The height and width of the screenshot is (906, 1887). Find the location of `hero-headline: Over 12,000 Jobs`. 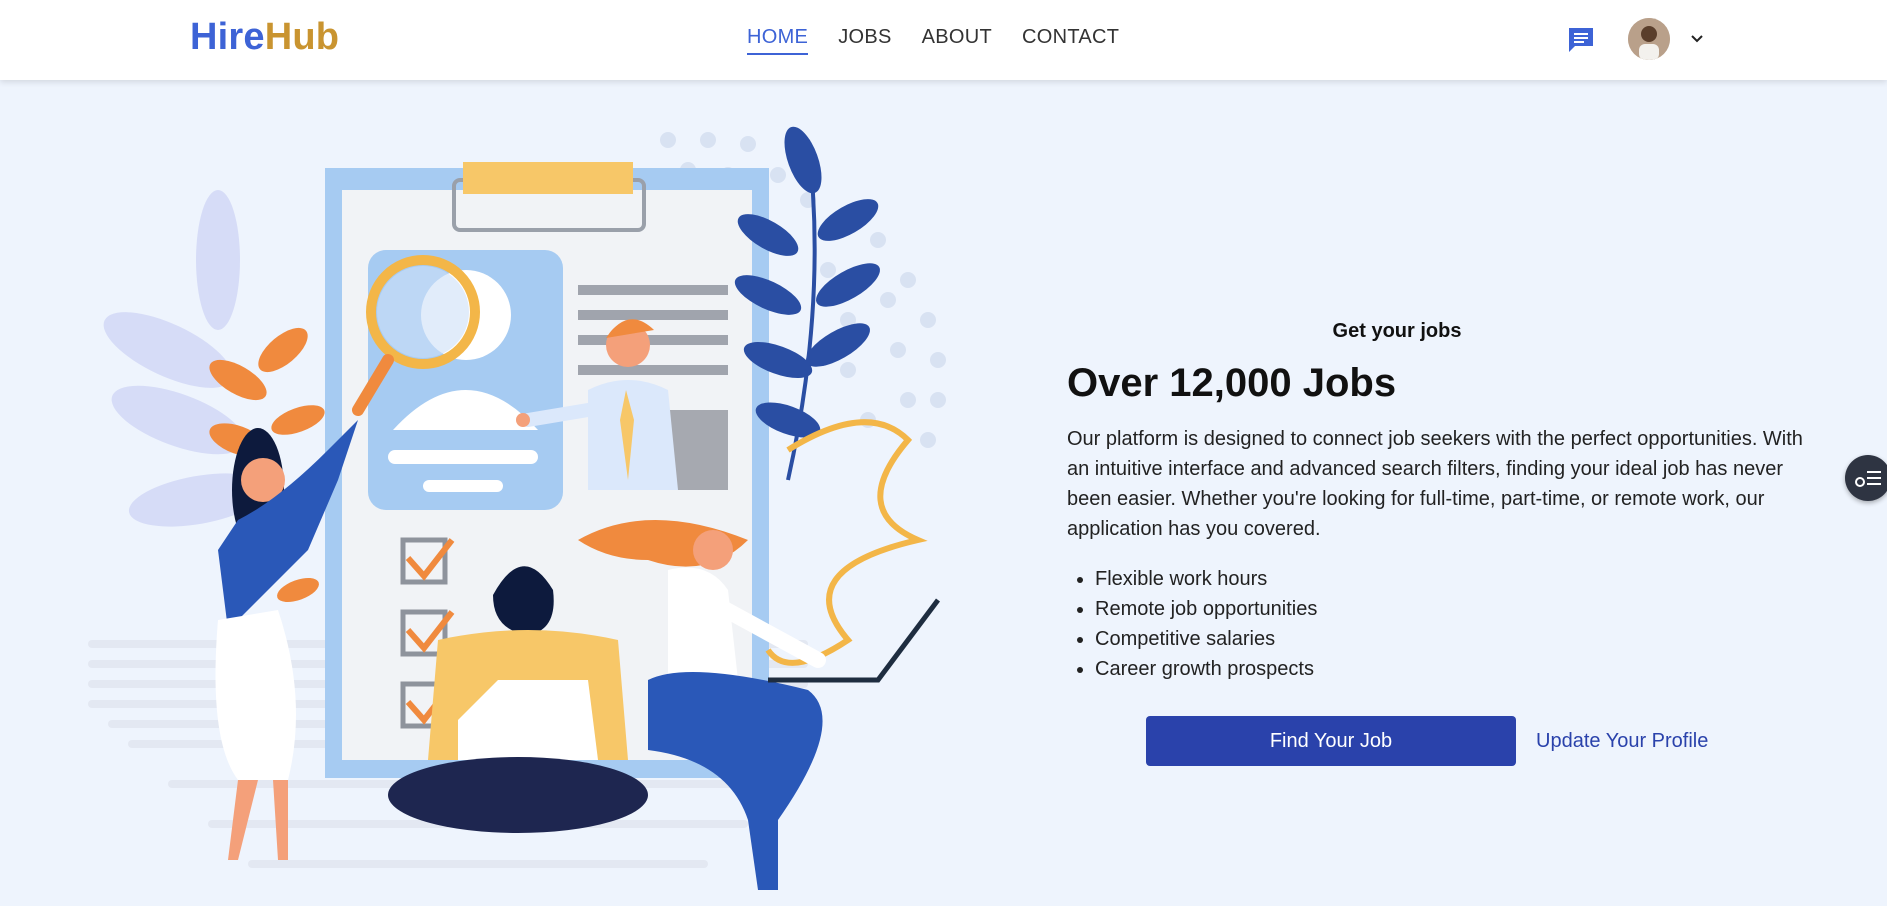

hero-headline: Over 12,000 Jobs is located at coordinates (1232, 383).